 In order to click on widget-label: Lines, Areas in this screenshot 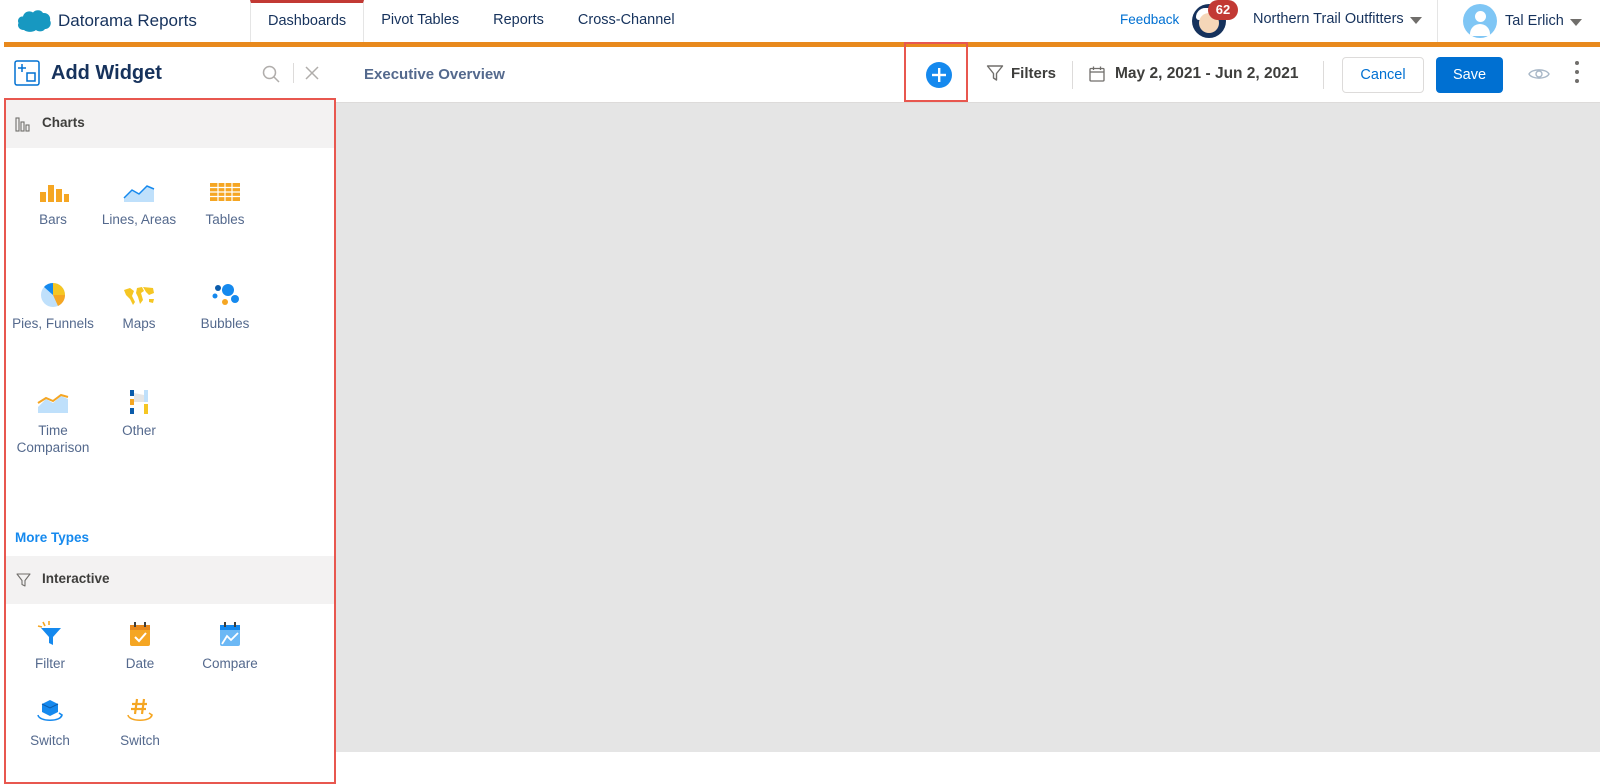, I will do `click(139, 219)`.